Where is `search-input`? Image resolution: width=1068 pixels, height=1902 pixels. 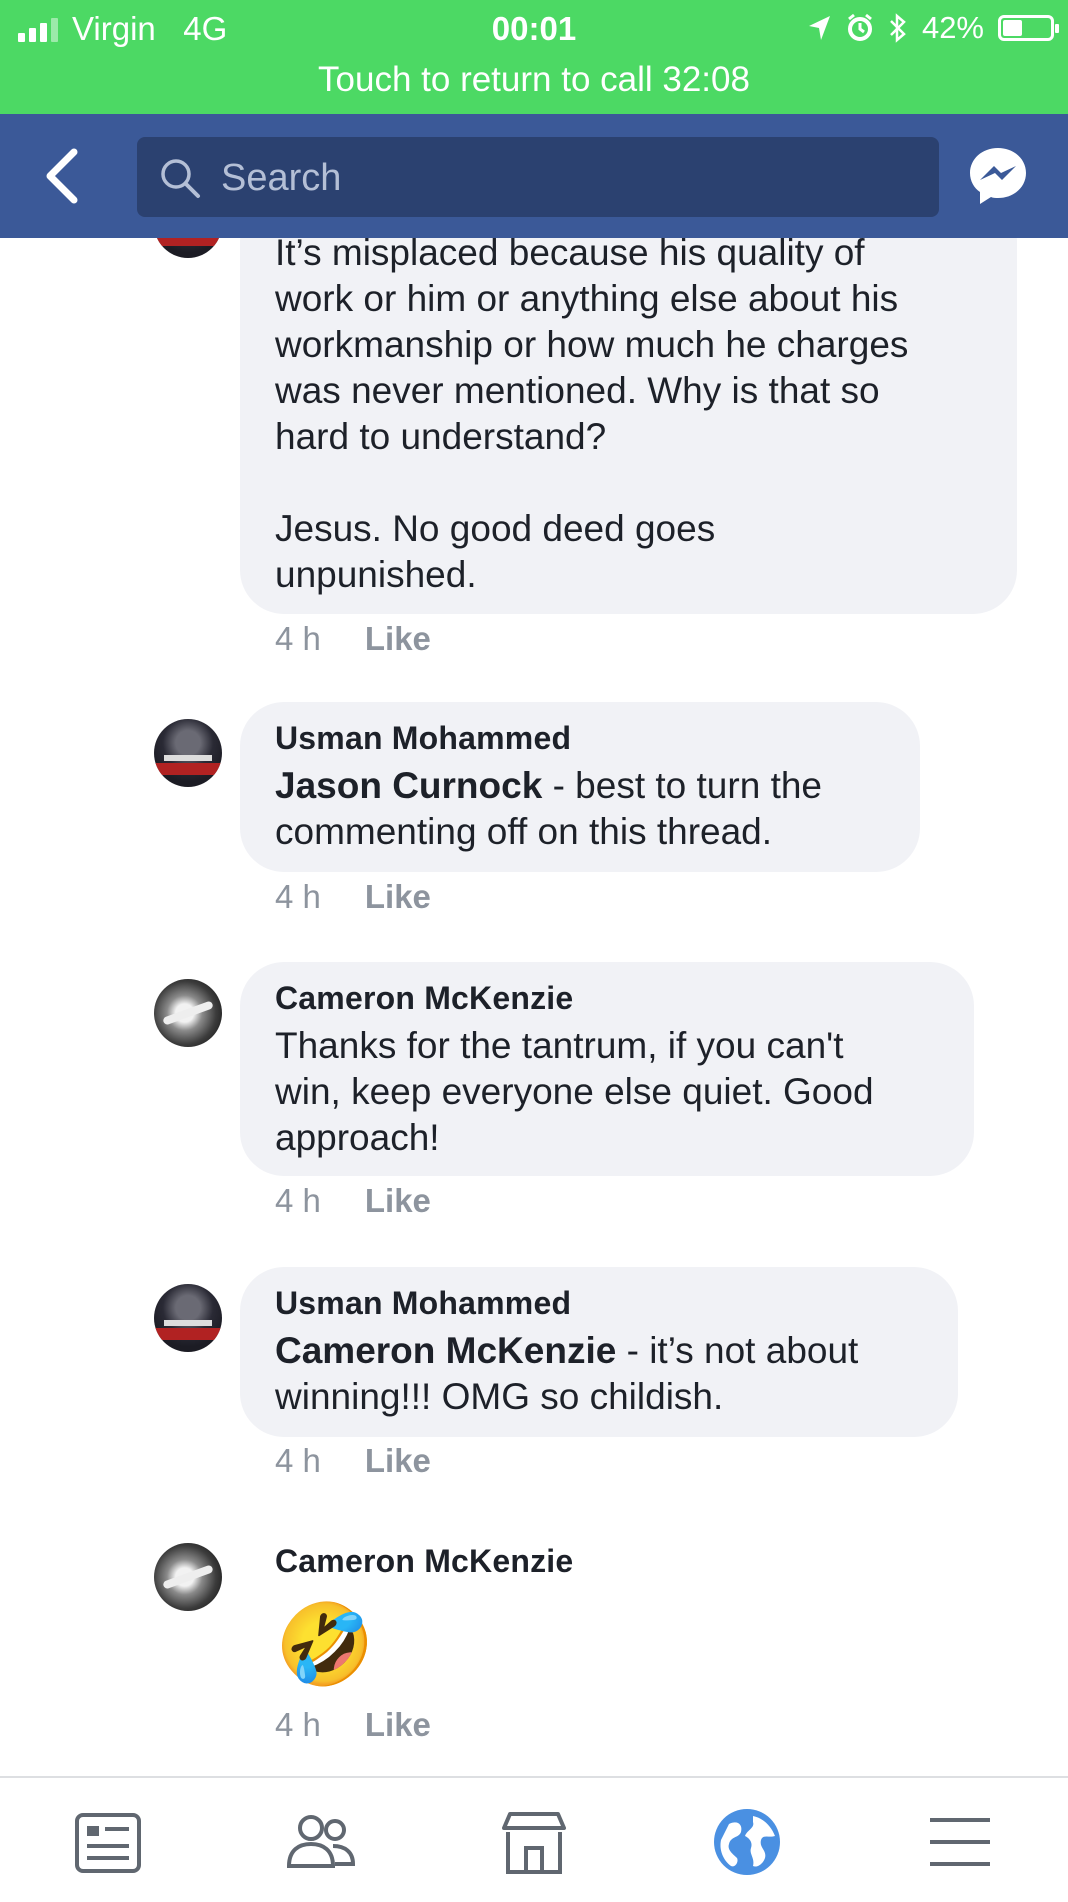 search-input is located at coordinates (566, 178).